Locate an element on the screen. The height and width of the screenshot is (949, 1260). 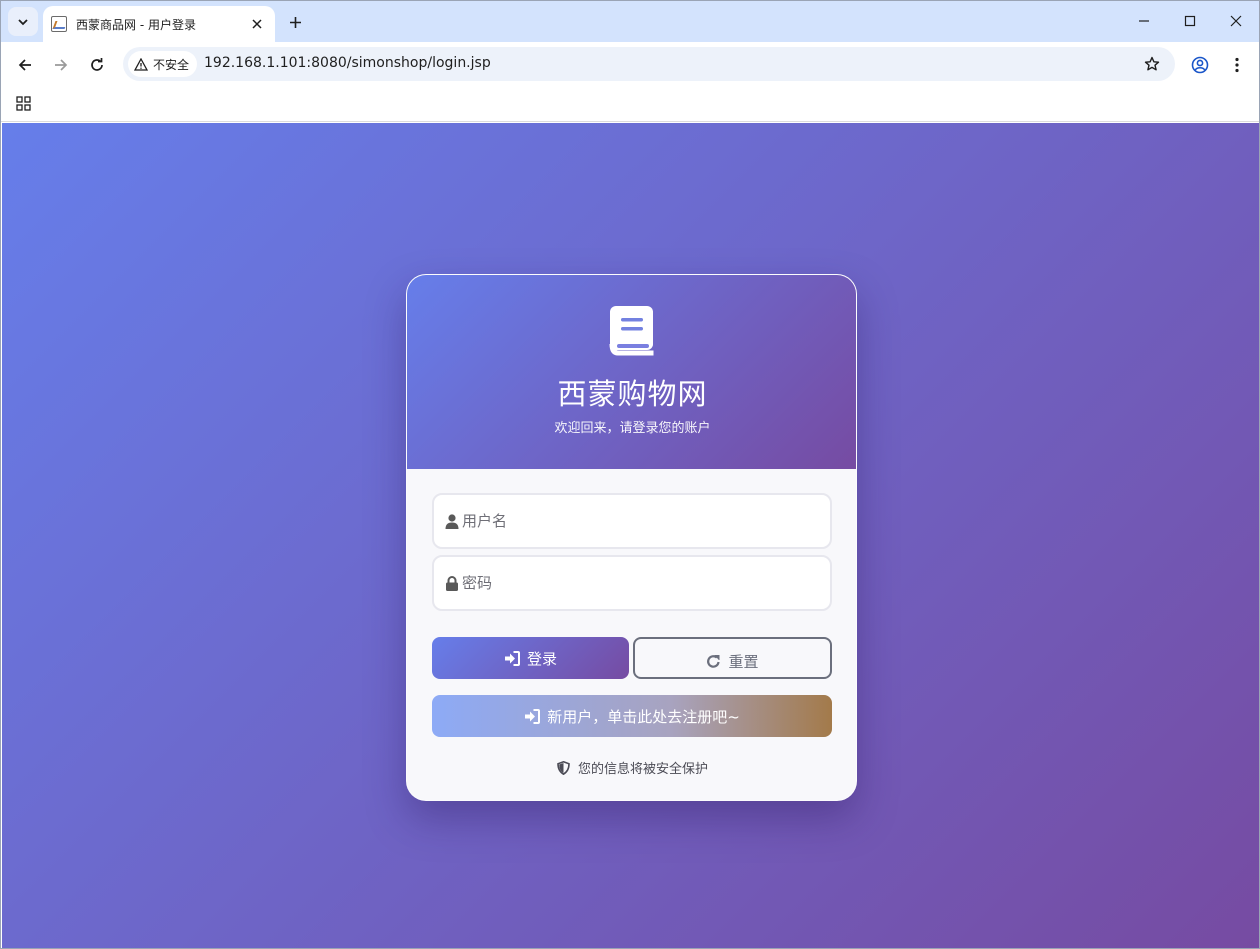
login-button: 登录 is located at coordinates (530, 658).